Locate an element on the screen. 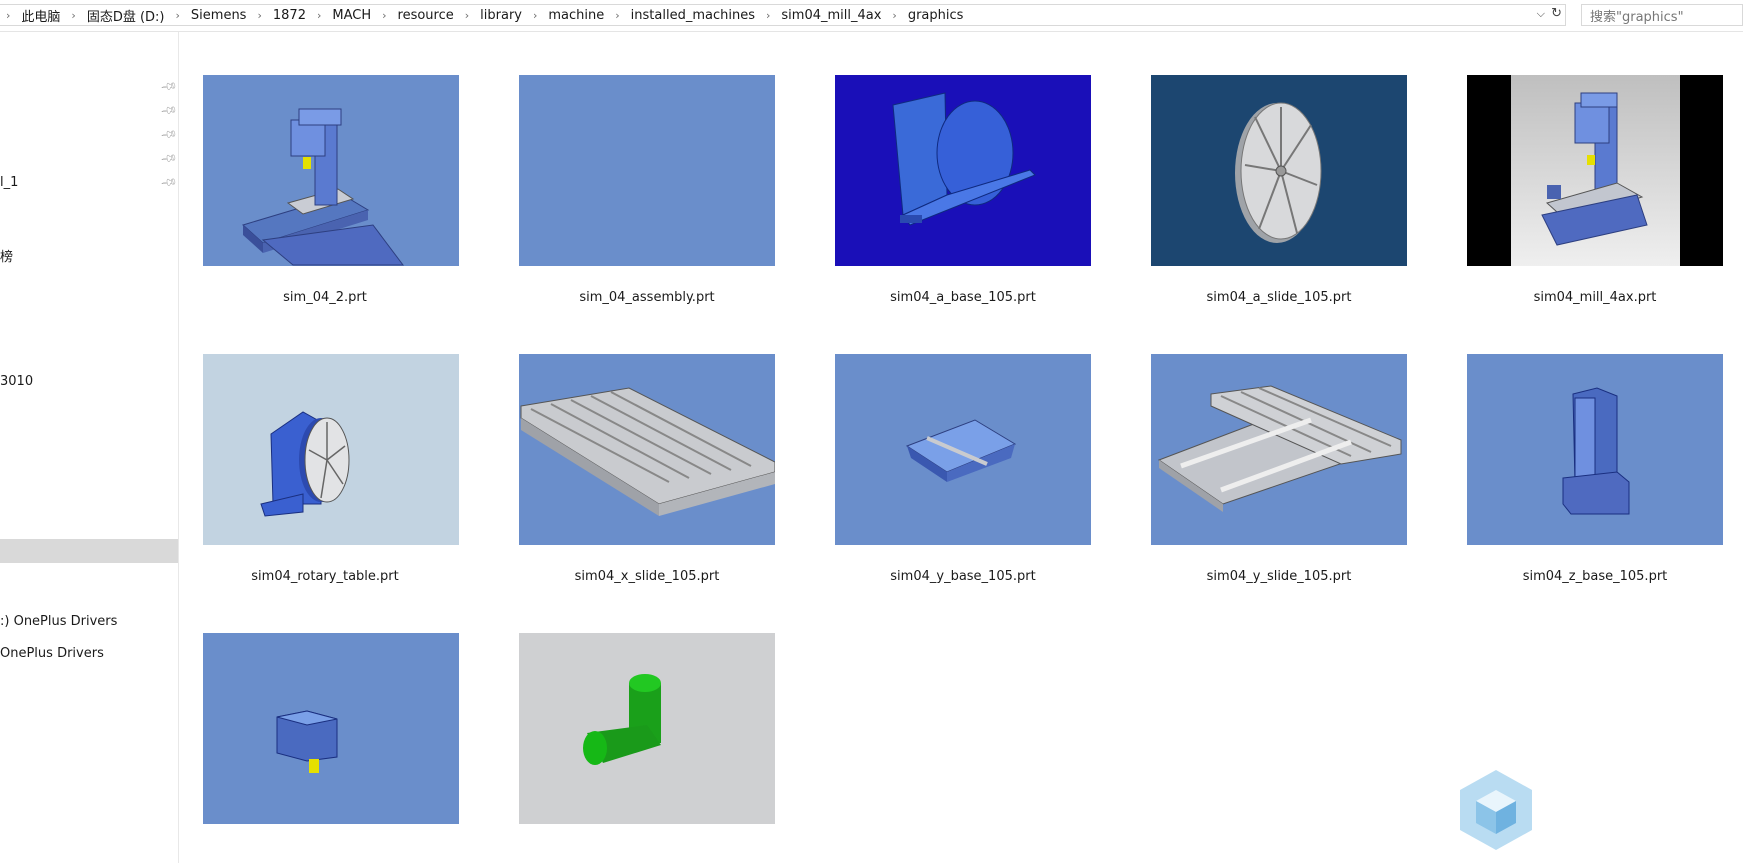  breadcrumb-item-siemens: Siemens is located at coordinates (219, 15).